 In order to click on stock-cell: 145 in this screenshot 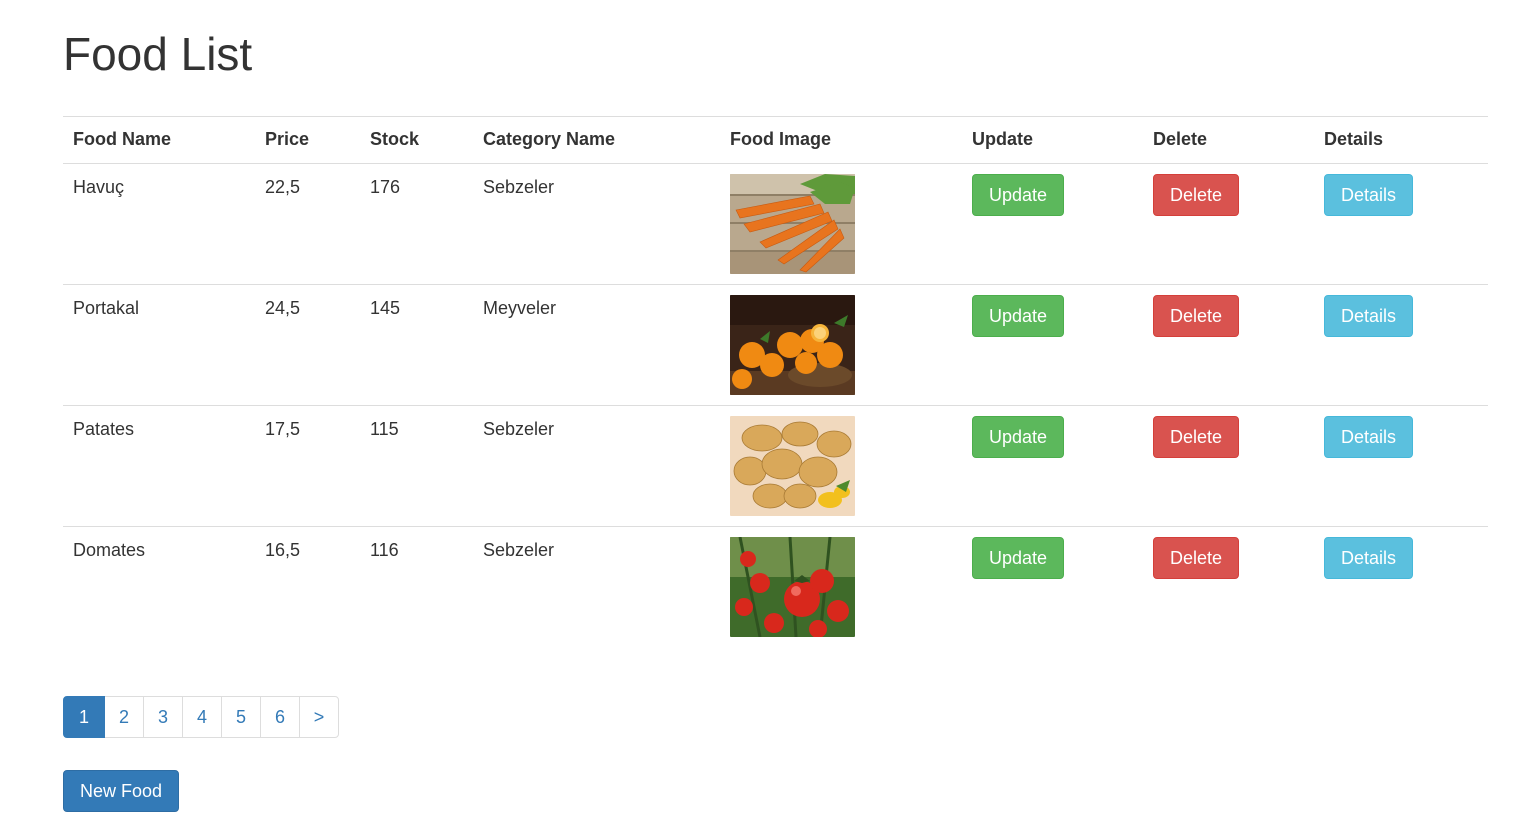, I will do `click(416, 345)`.